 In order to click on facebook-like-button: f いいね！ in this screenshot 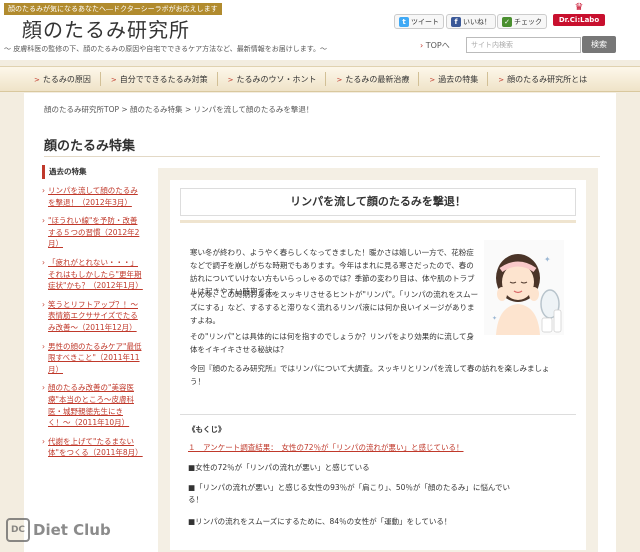, I will do `click(471, 21)`.